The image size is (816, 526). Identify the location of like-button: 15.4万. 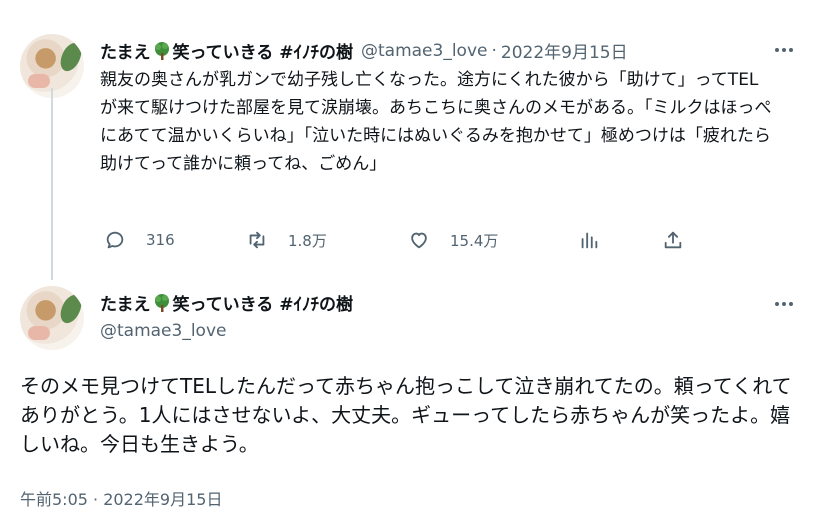
(453, 240).